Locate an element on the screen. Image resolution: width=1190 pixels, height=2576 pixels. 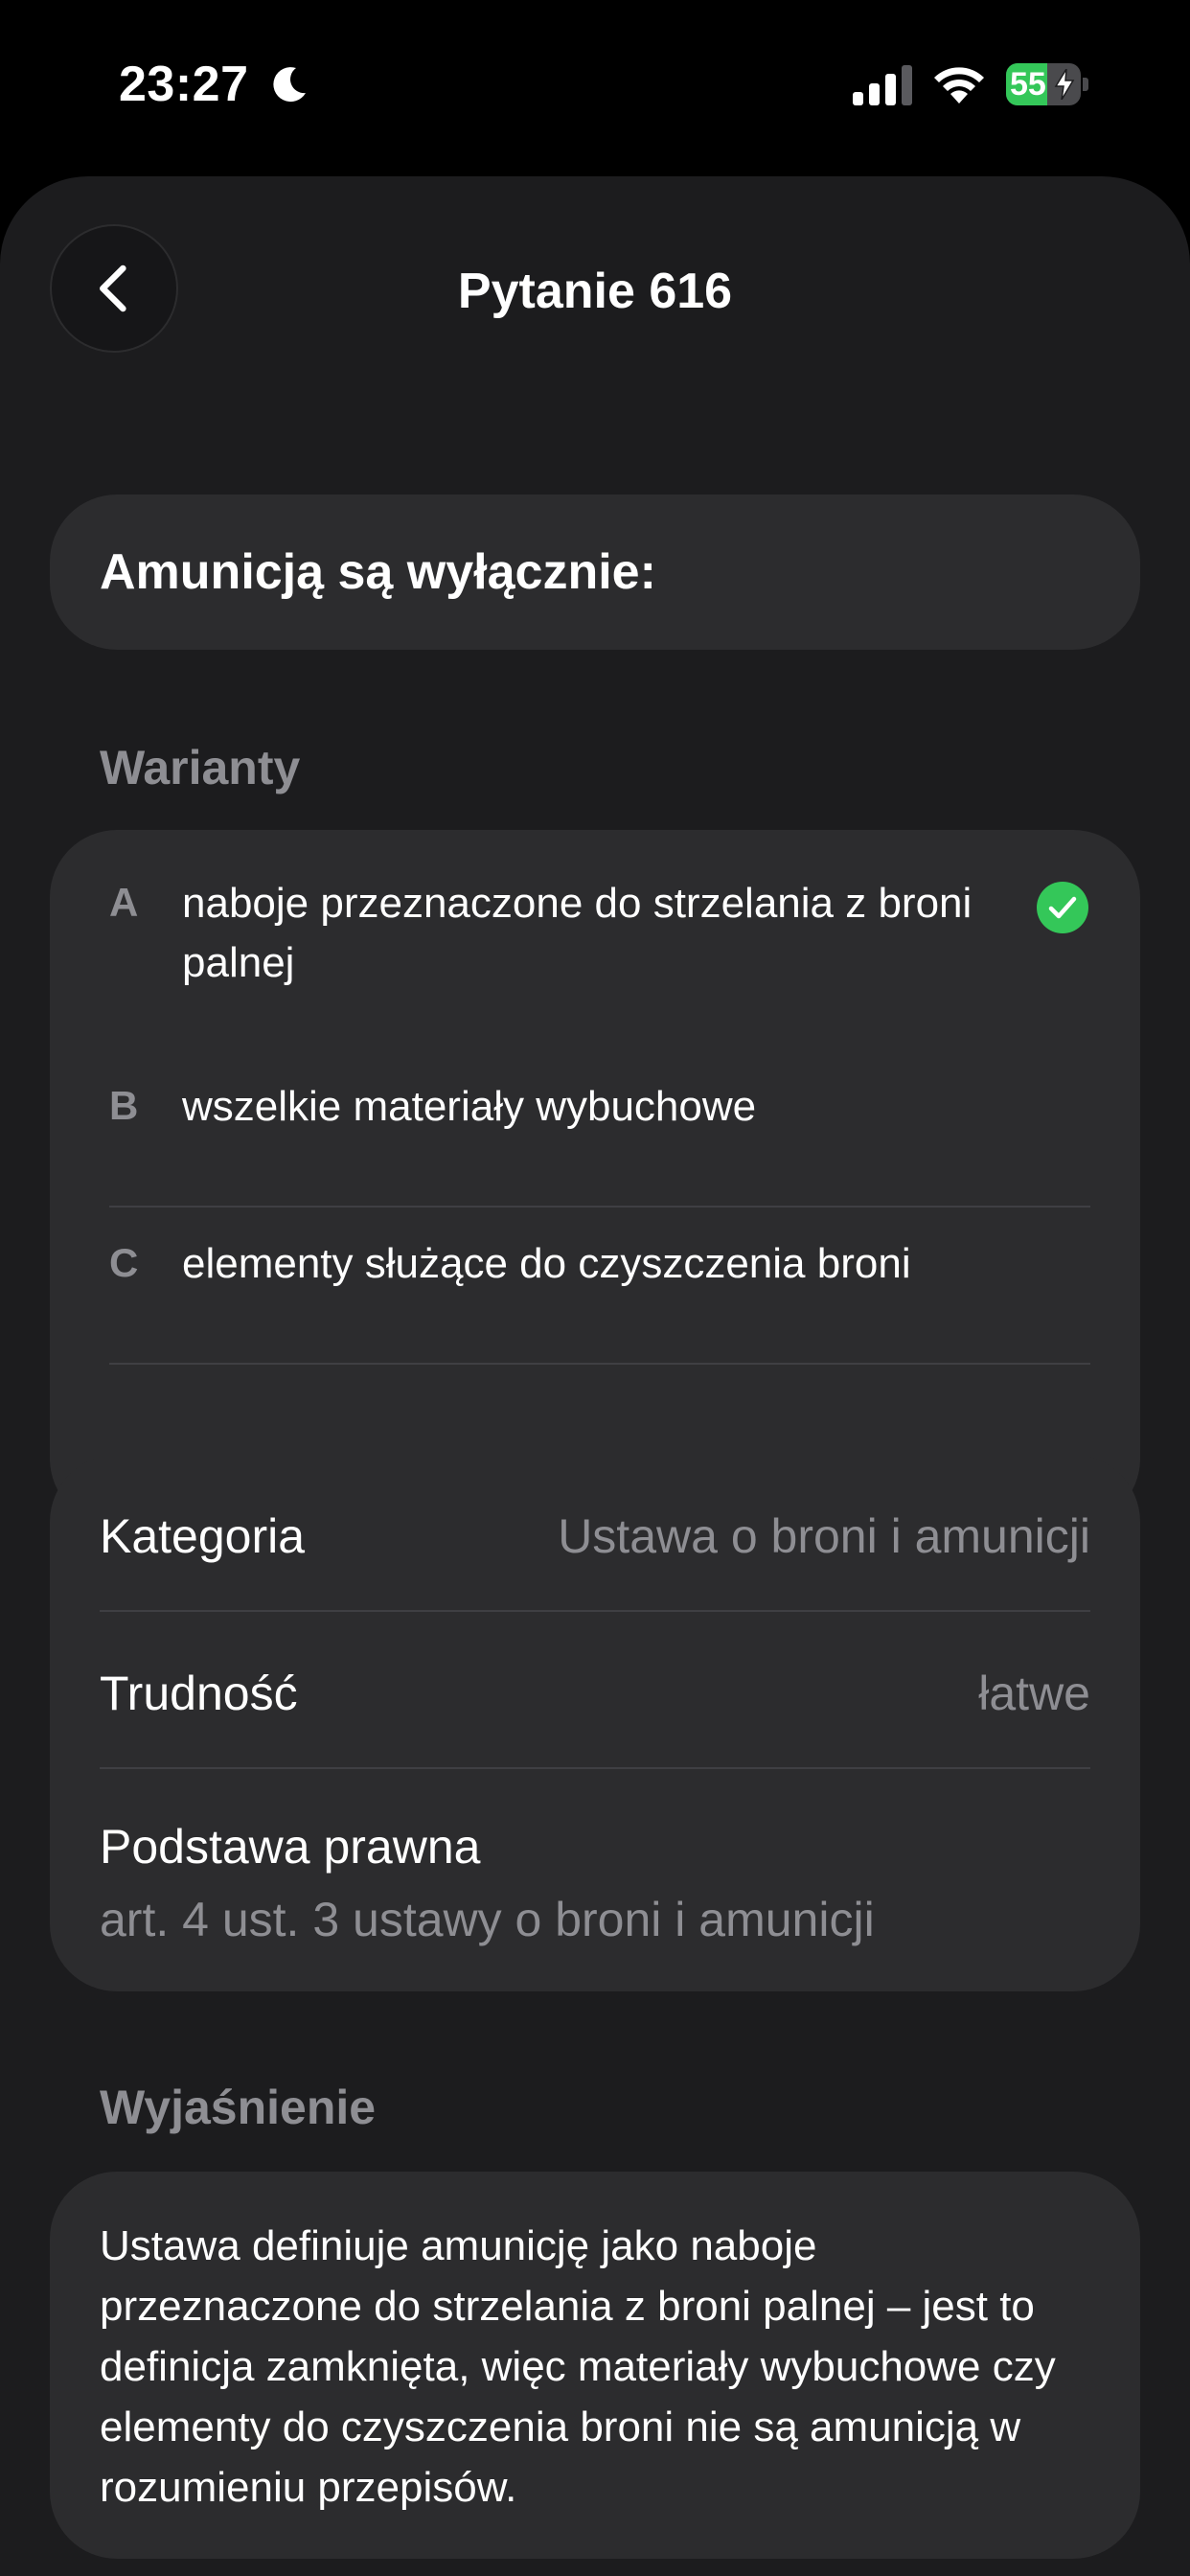
option-text: elementy służące do czyszczenia broni is located at coordinates (546, 1263).